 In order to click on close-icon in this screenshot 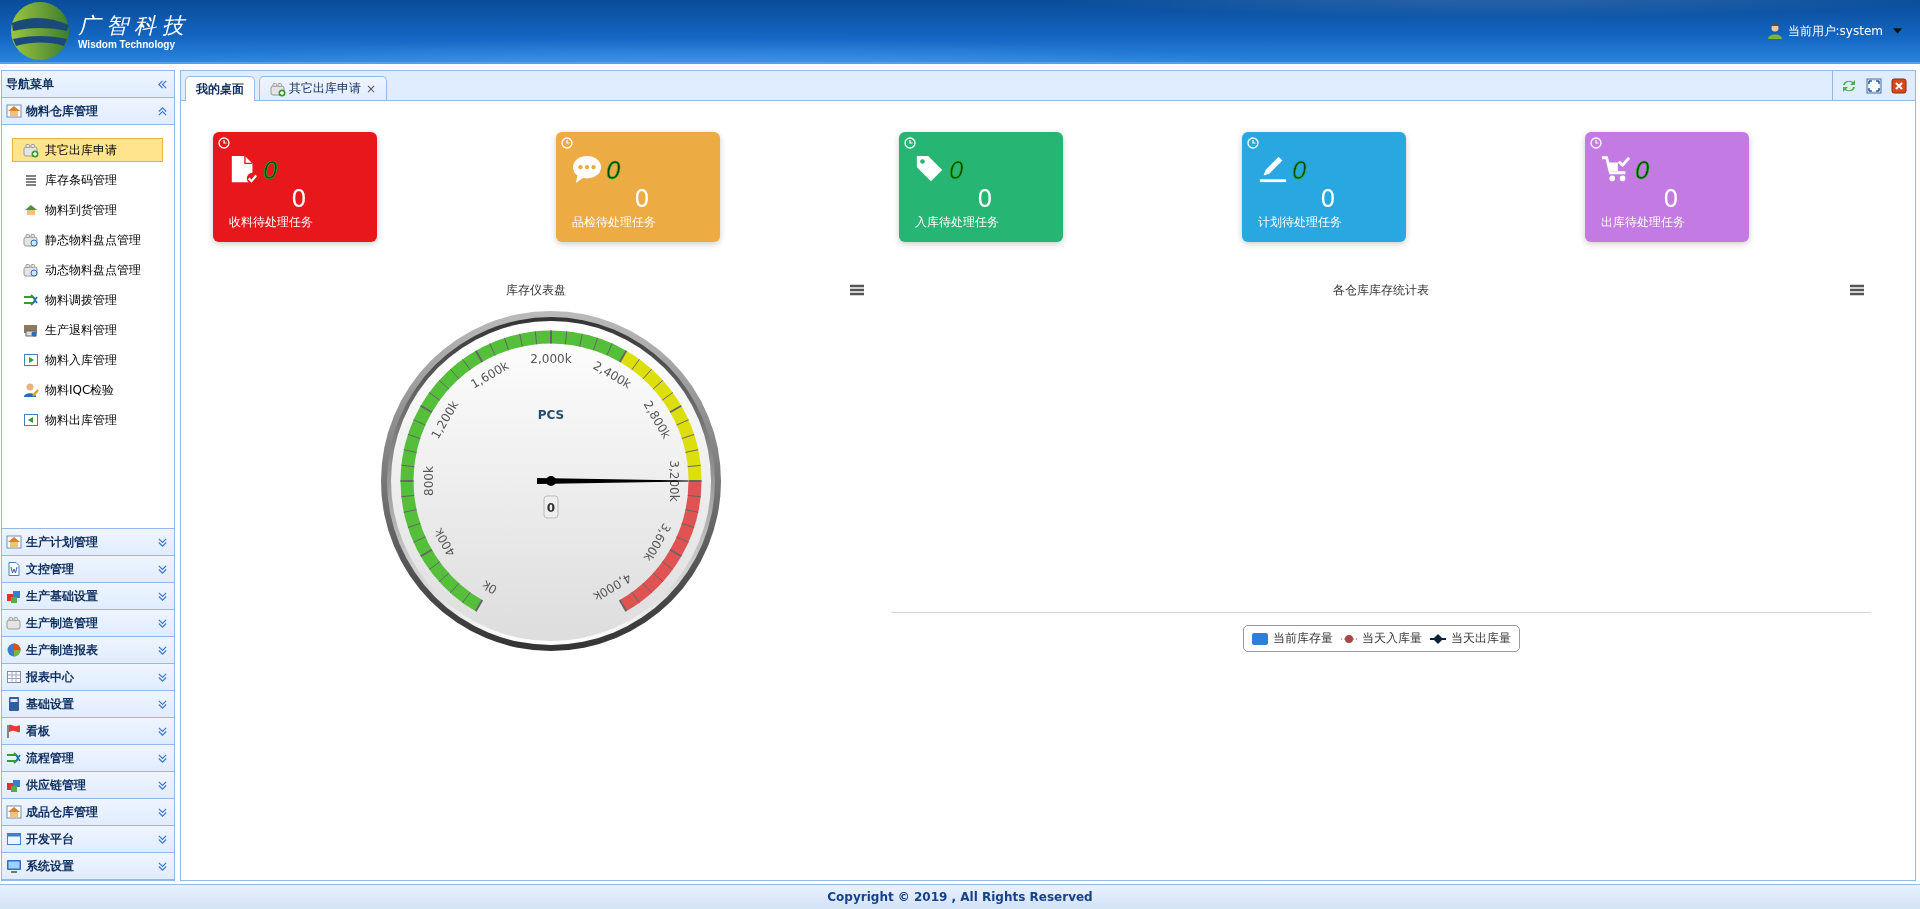, I will do `click(1899, 85)`.